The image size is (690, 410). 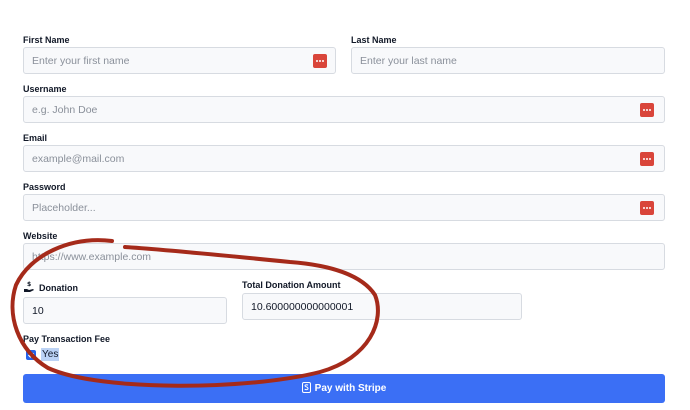 I want to click on username-input, so click(x=344, y=109).